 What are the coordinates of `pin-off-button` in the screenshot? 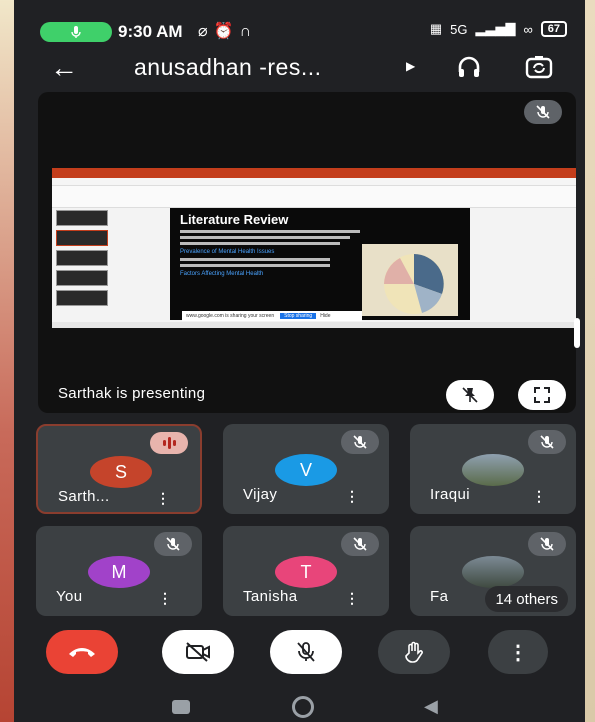 It's located at (470, 395).